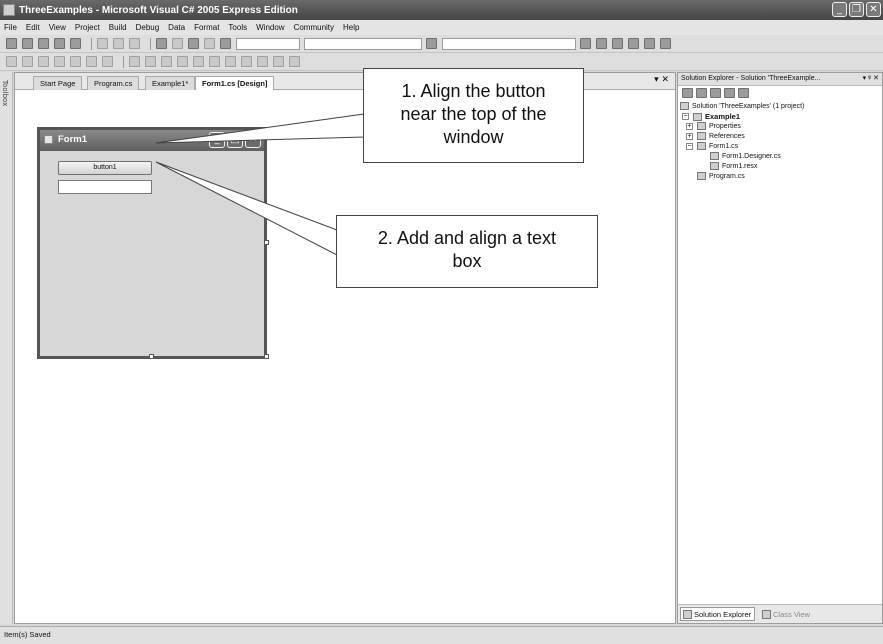 Image resolution: width=883 pixels, height=644 pixels. I want to click on open-file-icon, so click(43, 43).